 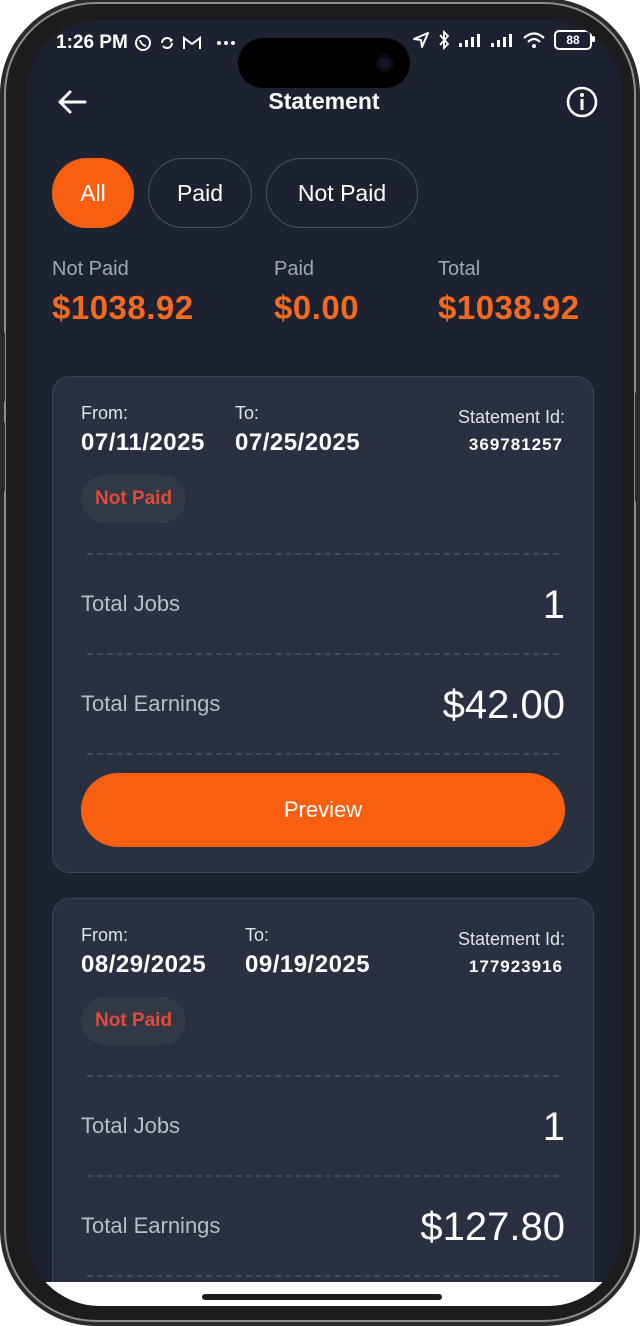 I want to click on preview-button: Preview, so click(x=323, y=810).